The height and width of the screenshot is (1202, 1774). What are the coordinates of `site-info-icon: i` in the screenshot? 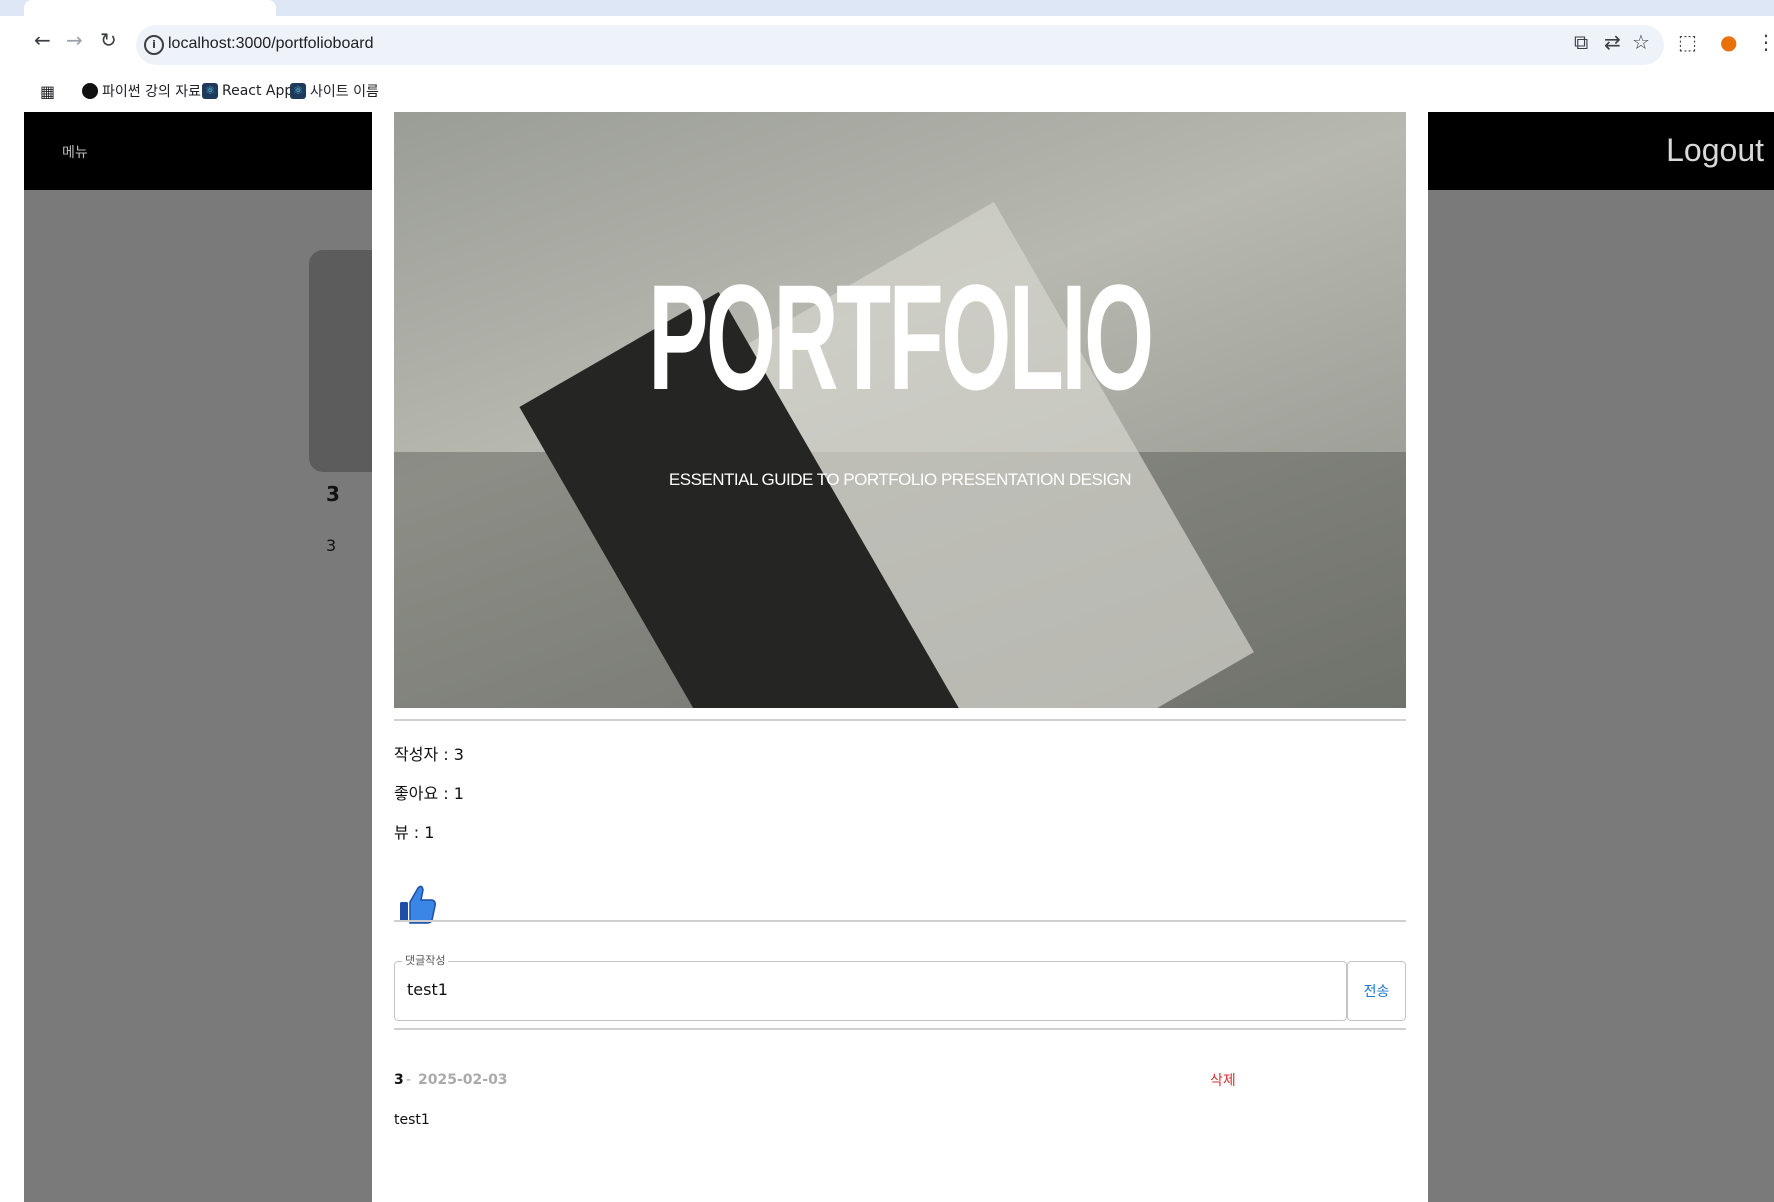 It's located at (154, 45).